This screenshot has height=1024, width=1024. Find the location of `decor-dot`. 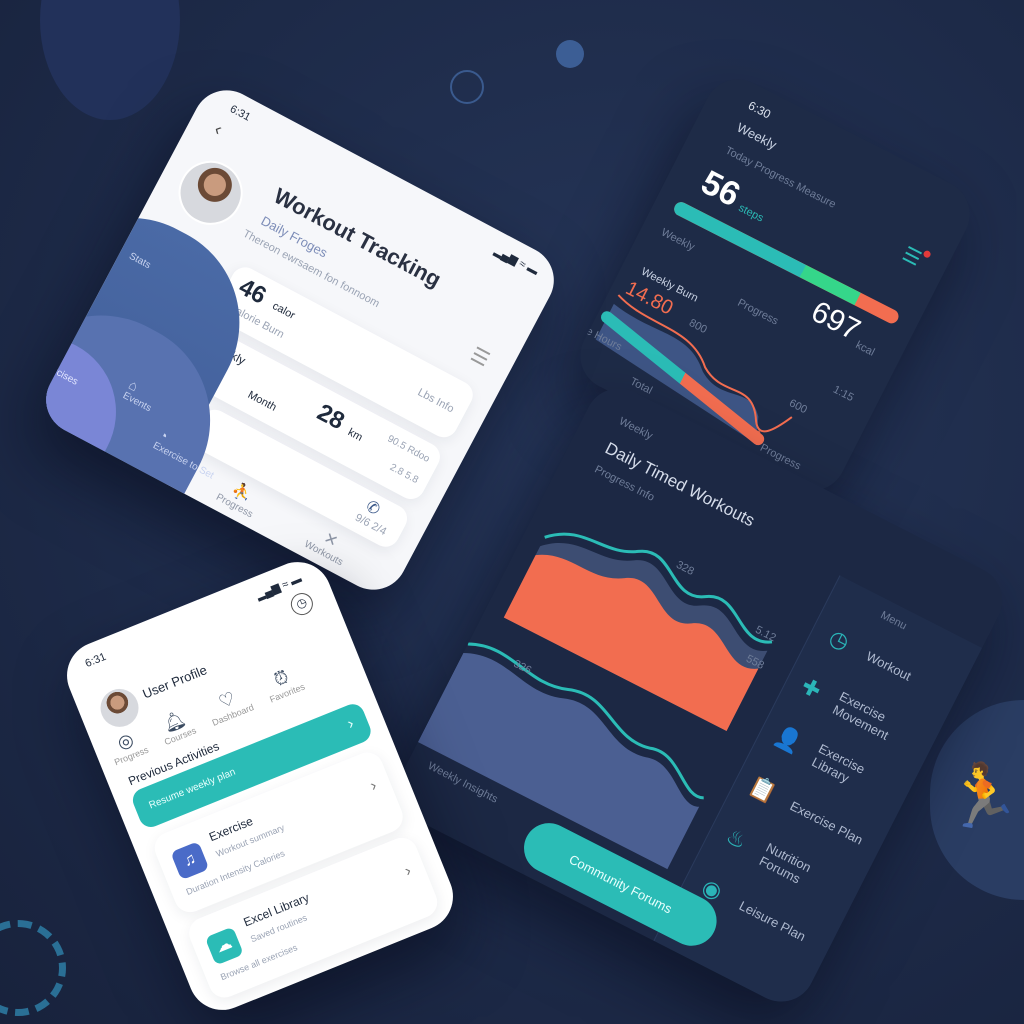

decor-dot is located at coordinates (570, 54).